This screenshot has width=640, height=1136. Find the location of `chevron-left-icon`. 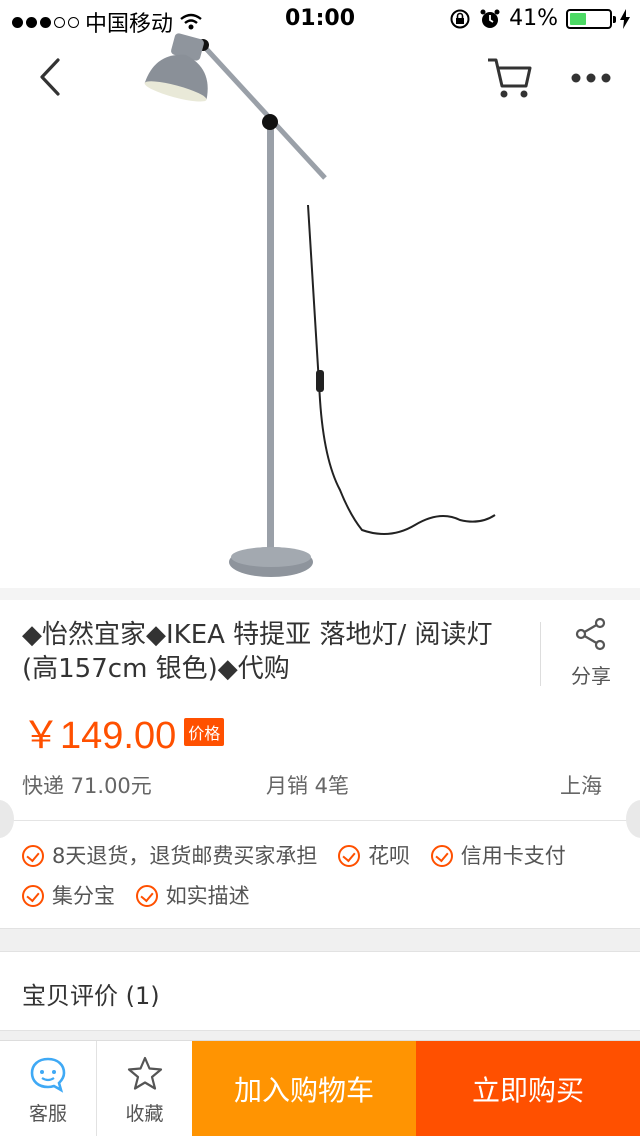

chevron-left-icon is located at coordinates (50, 77).